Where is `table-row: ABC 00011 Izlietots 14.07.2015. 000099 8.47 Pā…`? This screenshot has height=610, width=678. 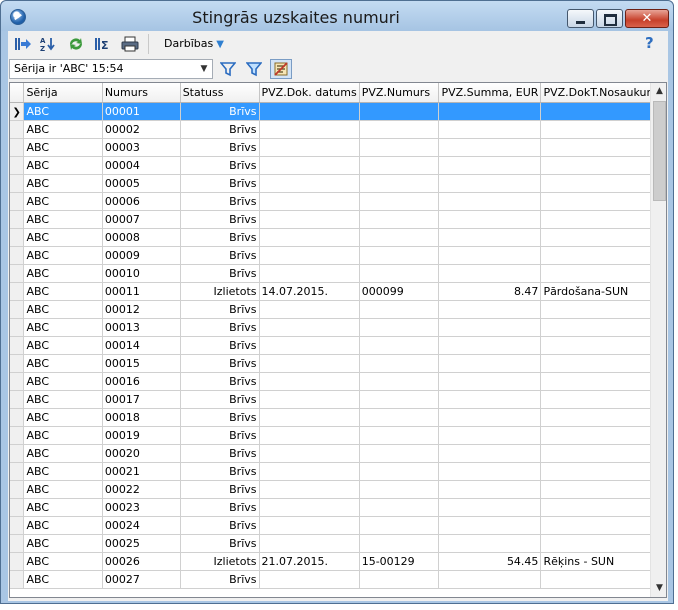 table-row: ABC 00011 Izlietots 14.07.2015. 000099 8.47 Pā… is located at coordinates (338, 291).